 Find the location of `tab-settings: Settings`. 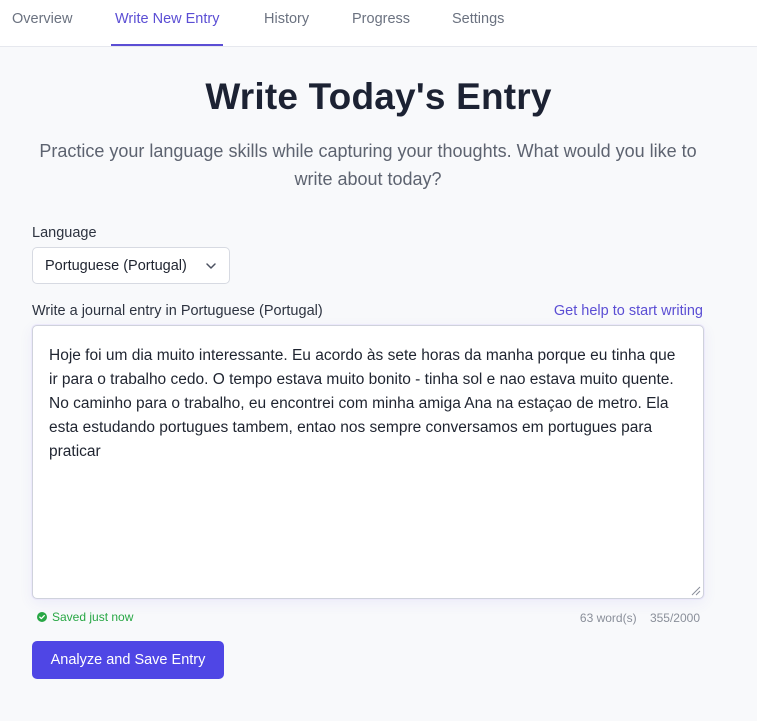

tab-settings: Settings is located at coordinates (478, 23).